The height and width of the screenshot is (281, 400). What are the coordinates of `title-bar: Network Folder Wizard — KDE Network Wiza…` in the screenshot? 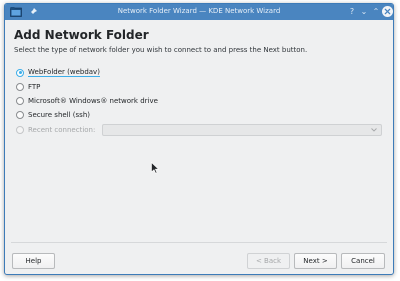 It's located at (199, 12).